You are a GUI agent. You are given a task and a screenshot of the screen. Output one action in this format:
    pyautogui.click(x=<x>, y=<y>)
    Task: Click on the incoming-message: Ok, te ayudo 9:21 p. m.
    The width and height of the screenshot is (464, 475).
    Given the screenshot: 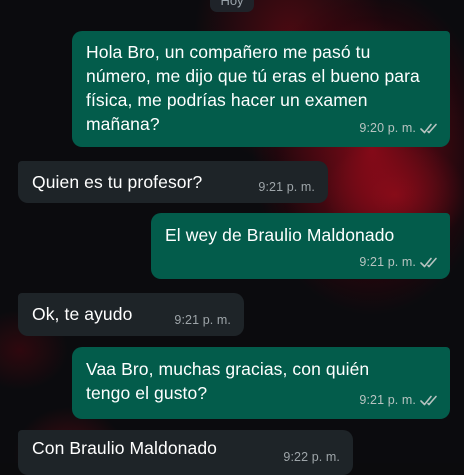 What is the action you would take?
    pyautogui.click(x=131, y=314)
    